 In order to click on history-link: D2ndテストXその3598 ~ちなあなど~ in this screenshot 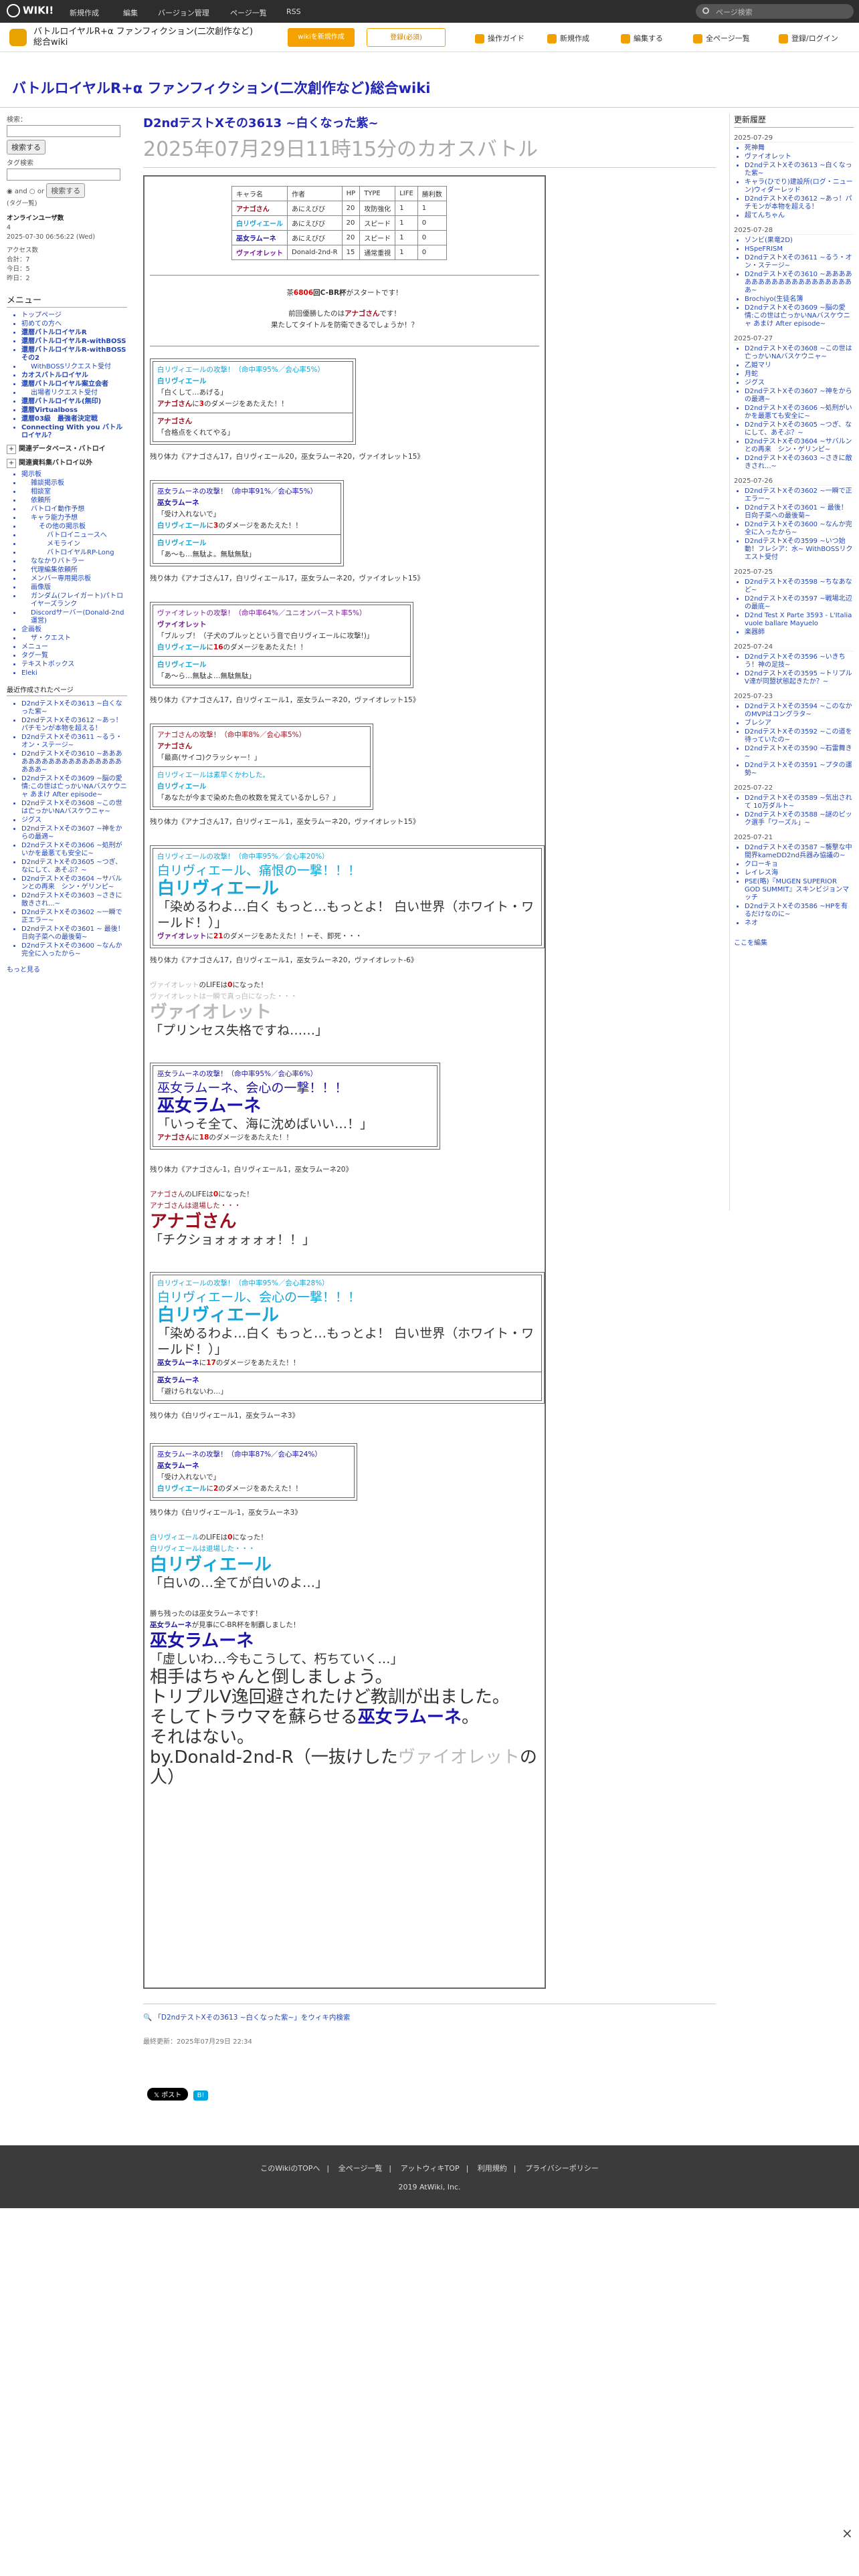, I will do `click(799, 586)`.